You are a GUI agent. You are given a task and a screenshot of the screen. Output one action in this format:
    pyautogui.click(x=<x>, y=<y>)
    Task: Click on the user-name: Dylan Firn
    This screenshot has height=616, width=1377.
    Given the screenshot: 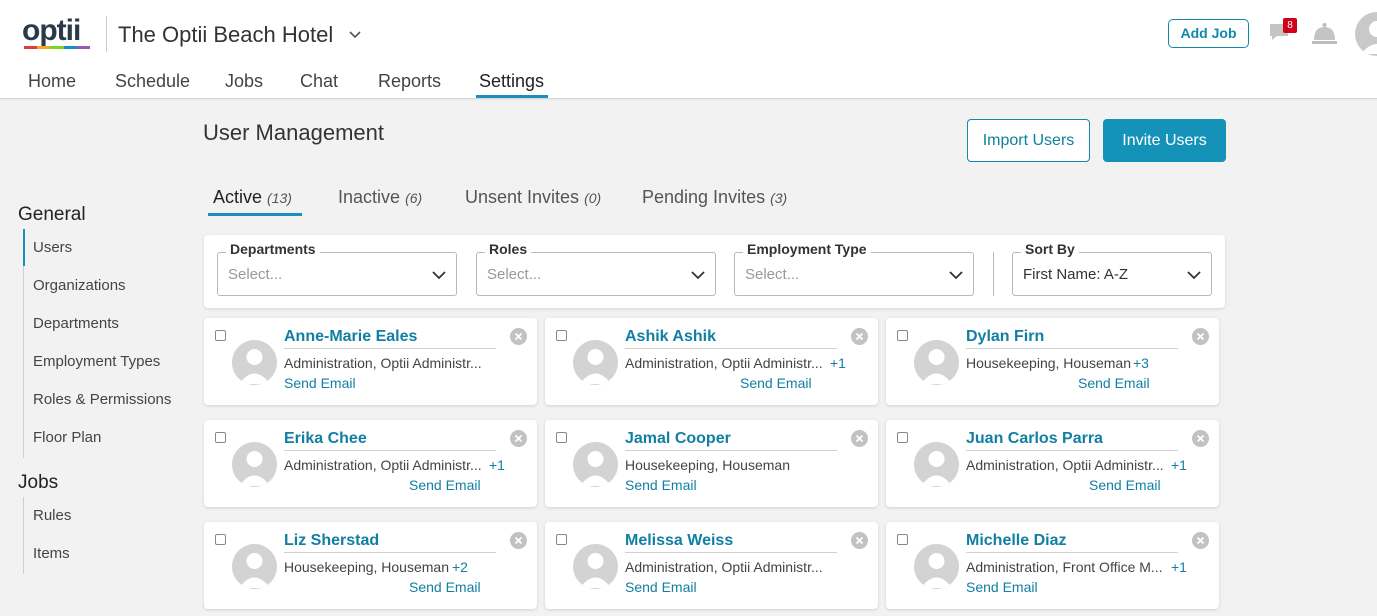 What is the action you would take?
    pyautogui.click(x=1005, y=337)
    